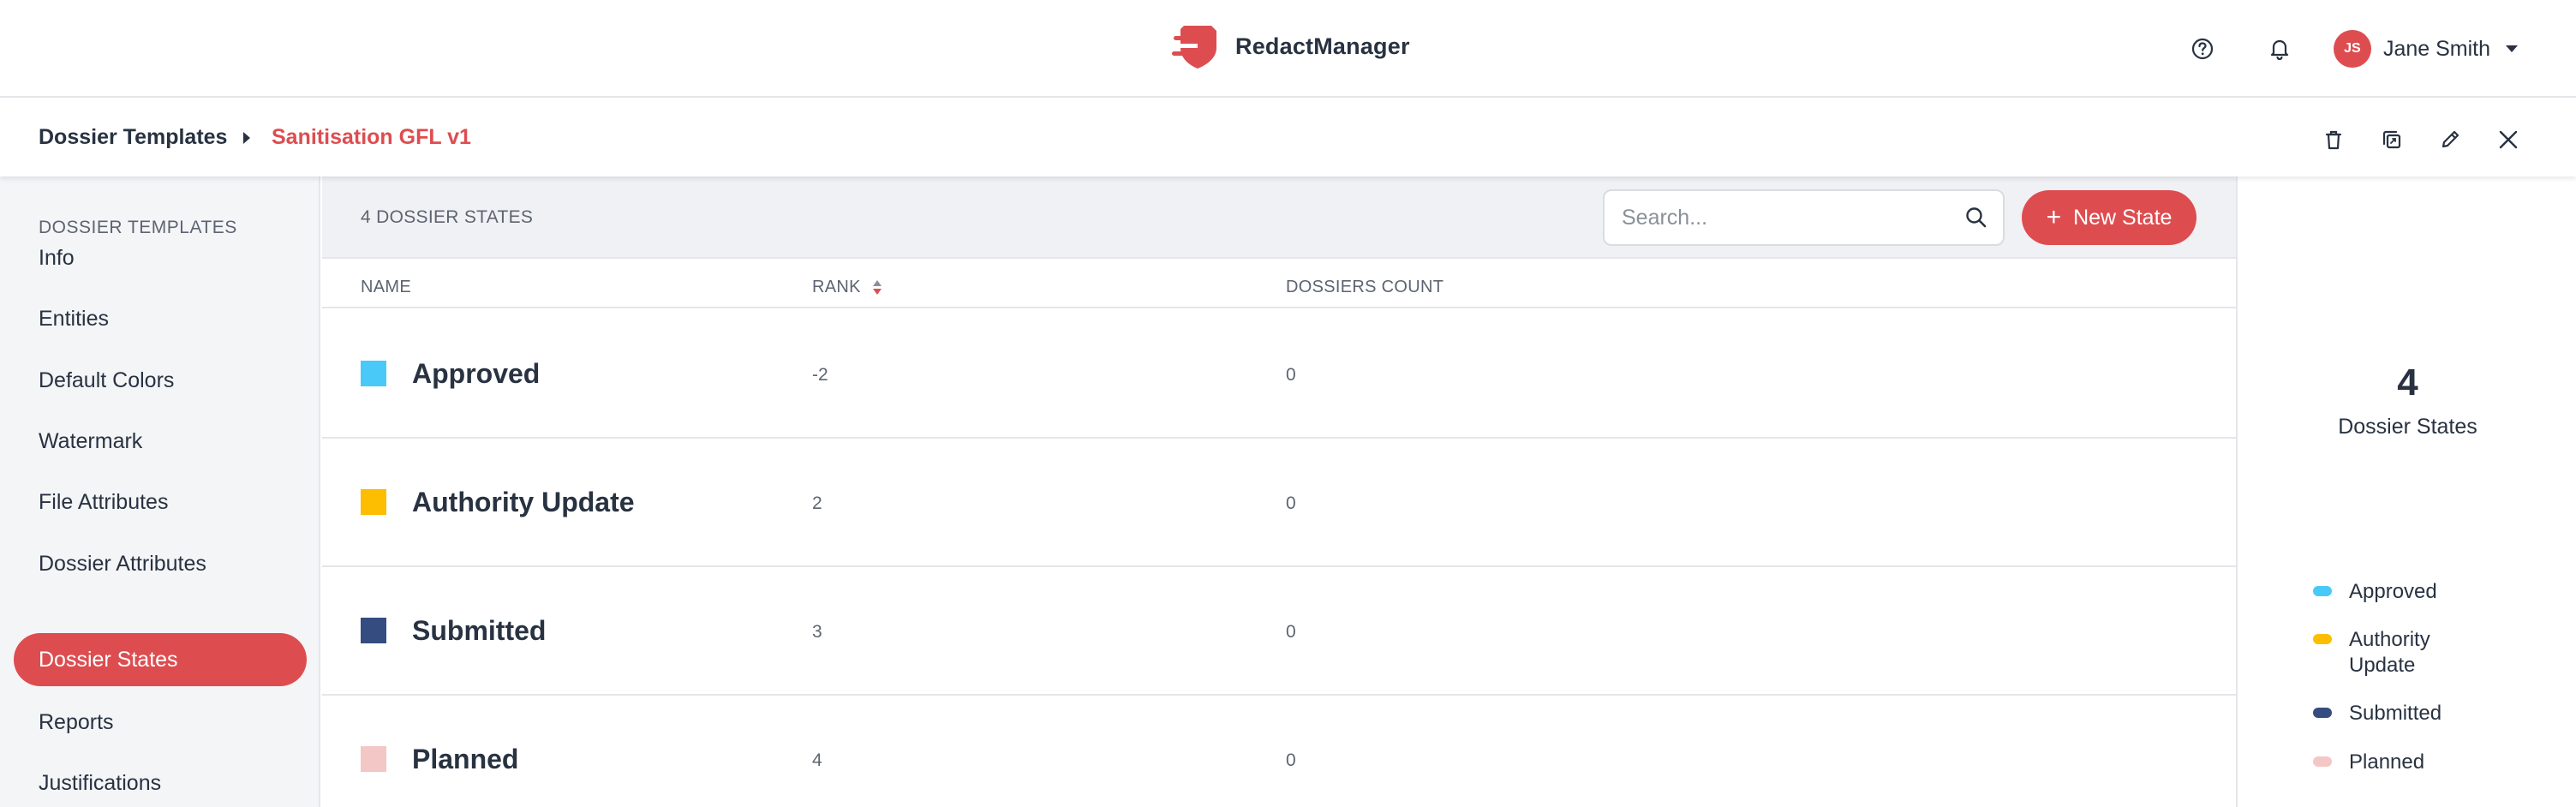 This screenshot has height=807, width=2576. Describe the element at coordinates (817, 503) in the screenshot. I see `state-rank: 2` at that location.